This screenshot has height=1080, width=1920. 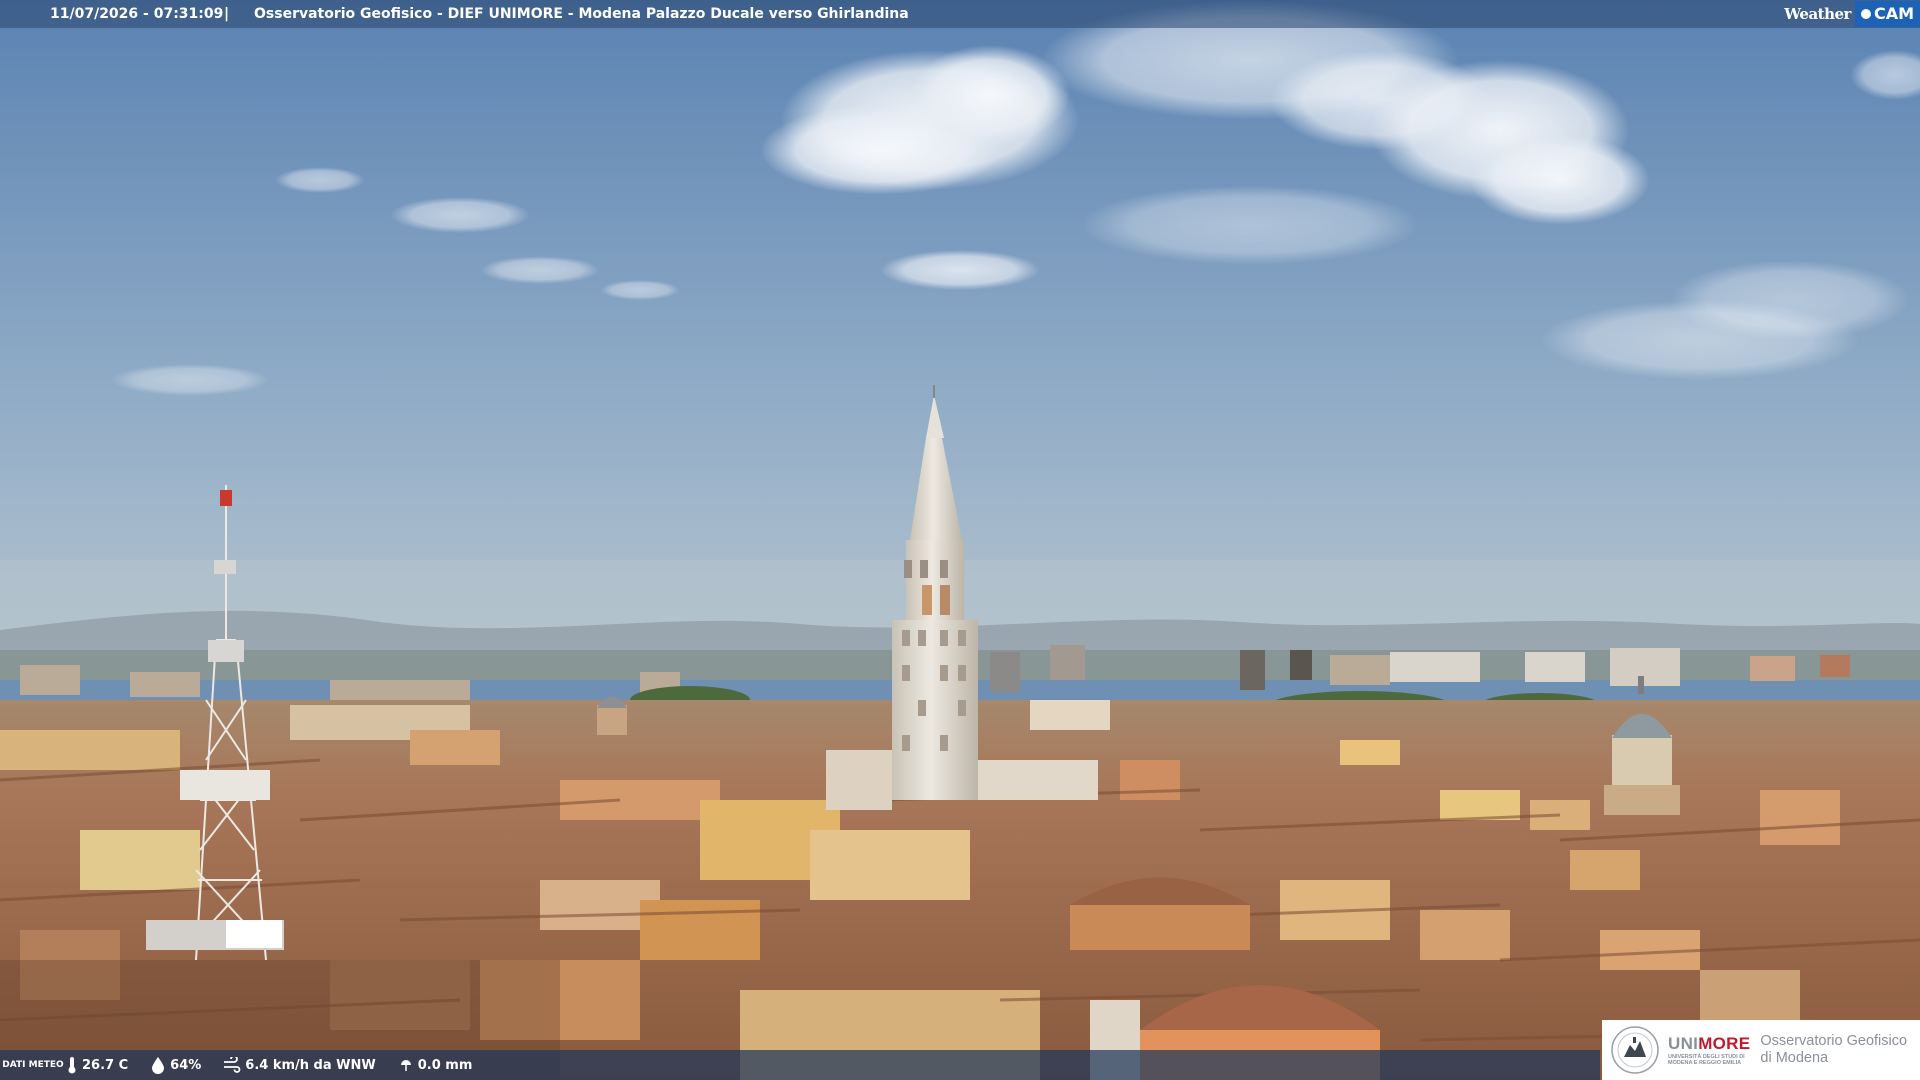 I want to click on unimore-seal-icon, so click(x=1635, y=1050).